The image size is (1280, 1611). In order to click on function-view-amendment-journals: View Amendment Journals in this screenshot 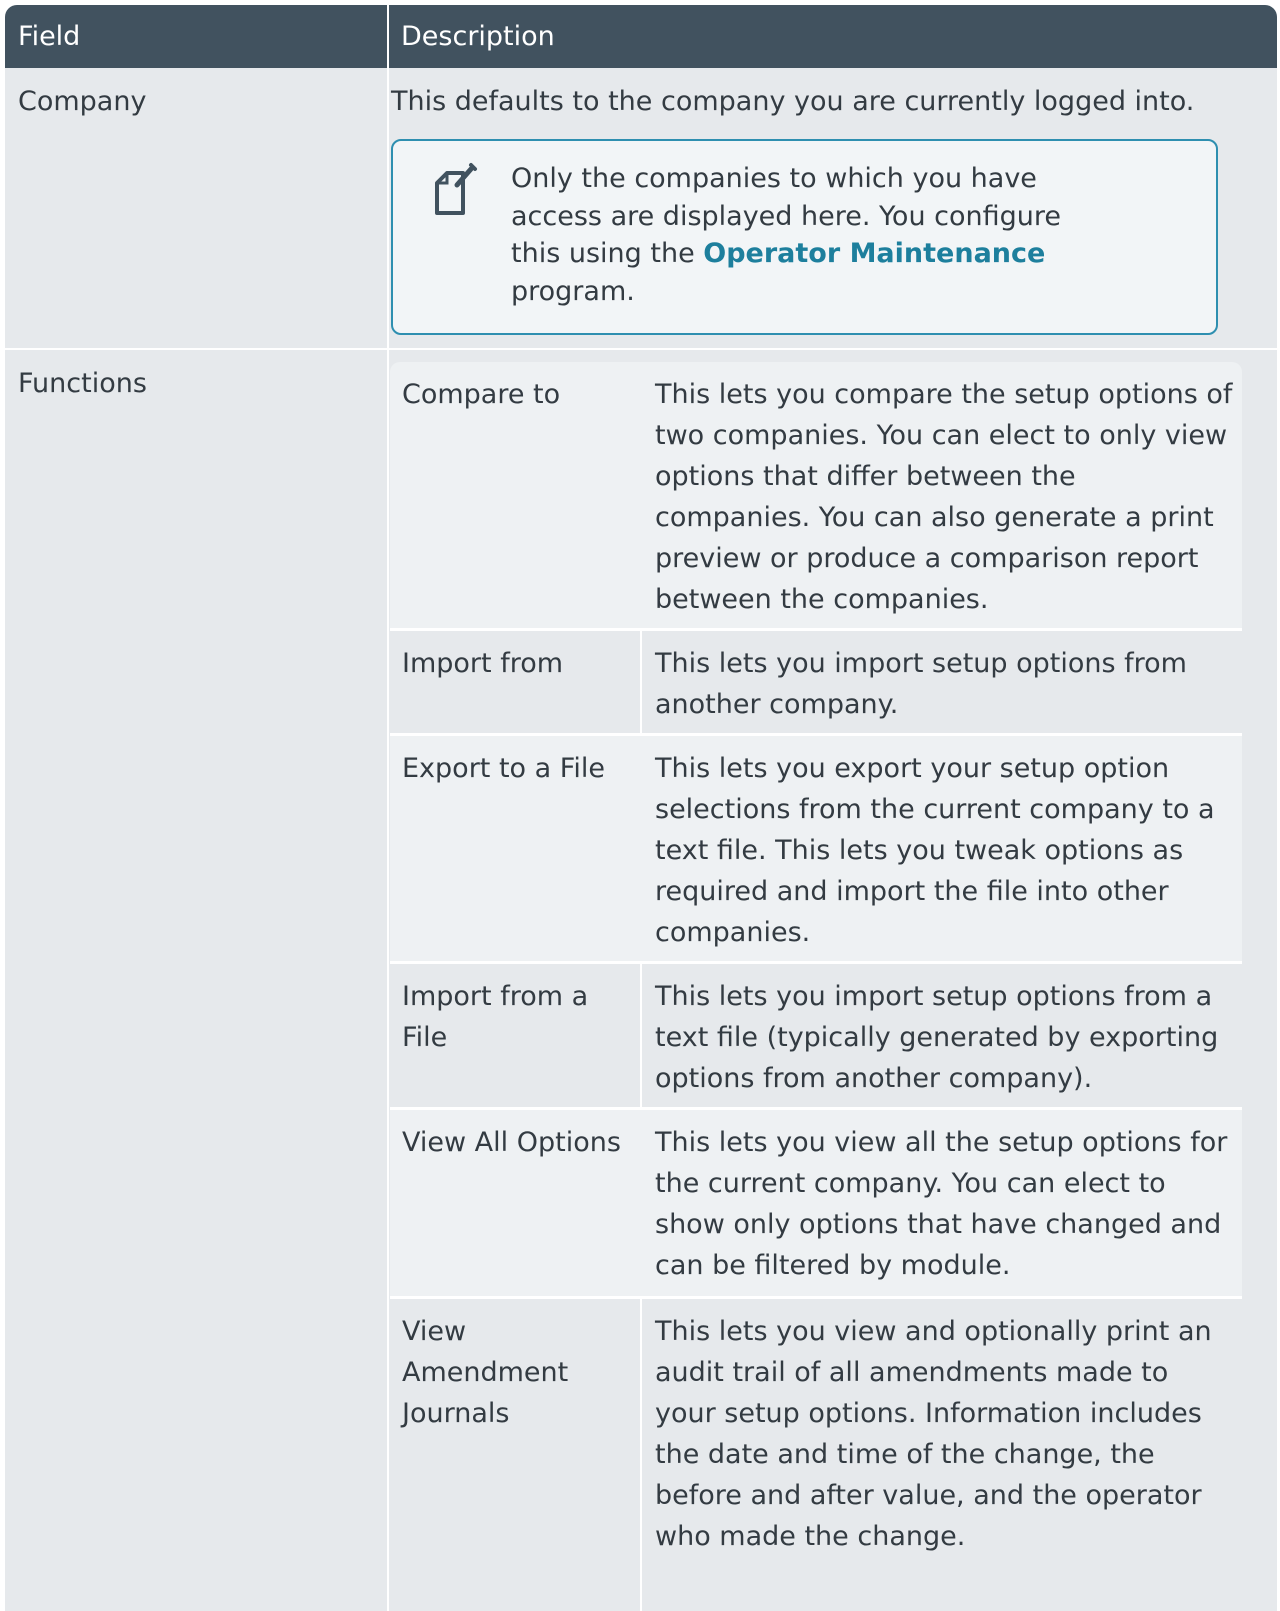, I will do `click(517, 1372)`.